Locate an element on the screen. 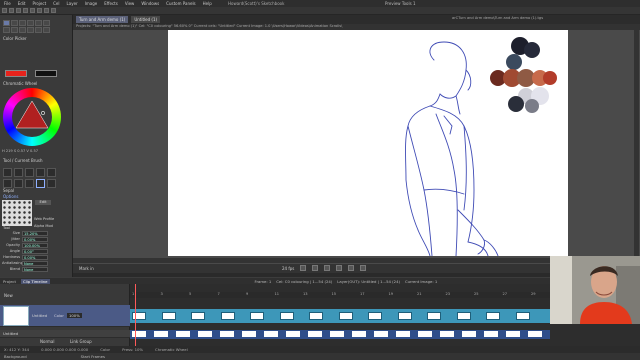 This screenshot has width=640, height=360. secondary-color-swatch is located at coordinates (46, 73).